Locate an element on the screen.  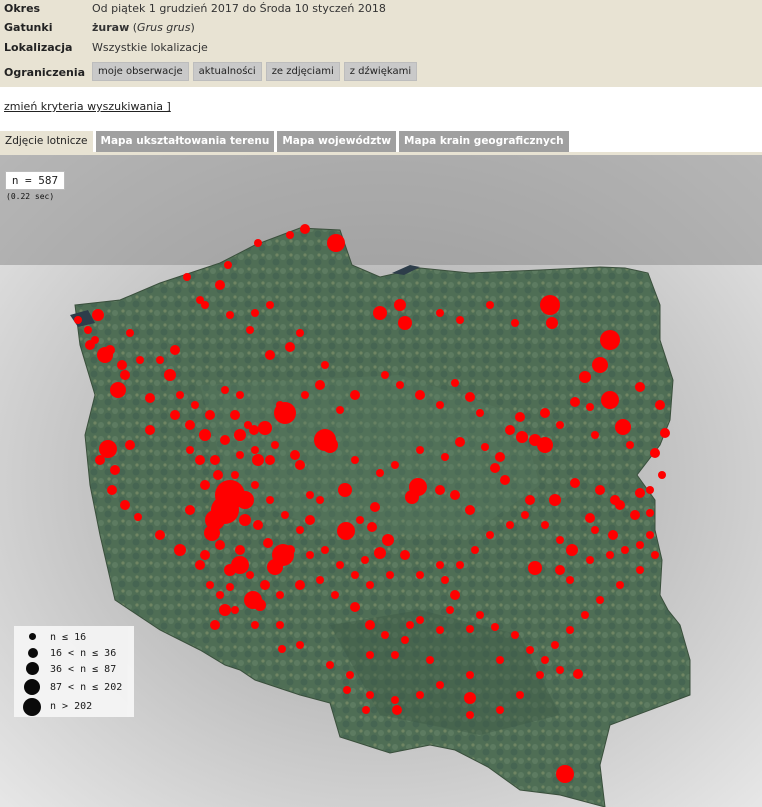
legend-label: 36 < n ≤ 87 is located at coordinates (83, 669).